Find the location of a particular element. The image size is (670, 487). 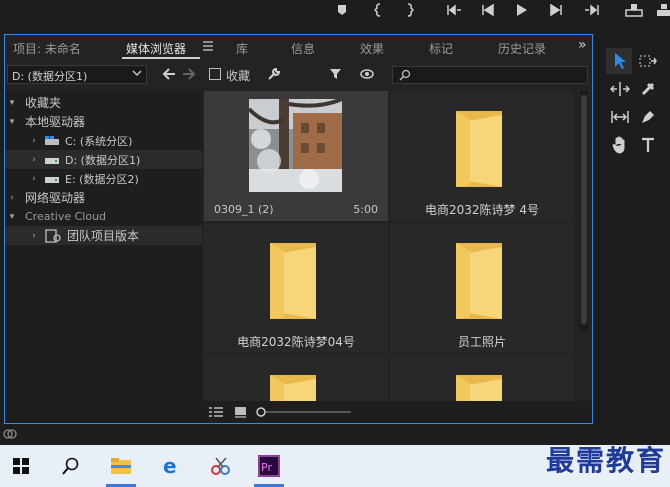

pen-tool-icon is located at coordinates (648, 117).